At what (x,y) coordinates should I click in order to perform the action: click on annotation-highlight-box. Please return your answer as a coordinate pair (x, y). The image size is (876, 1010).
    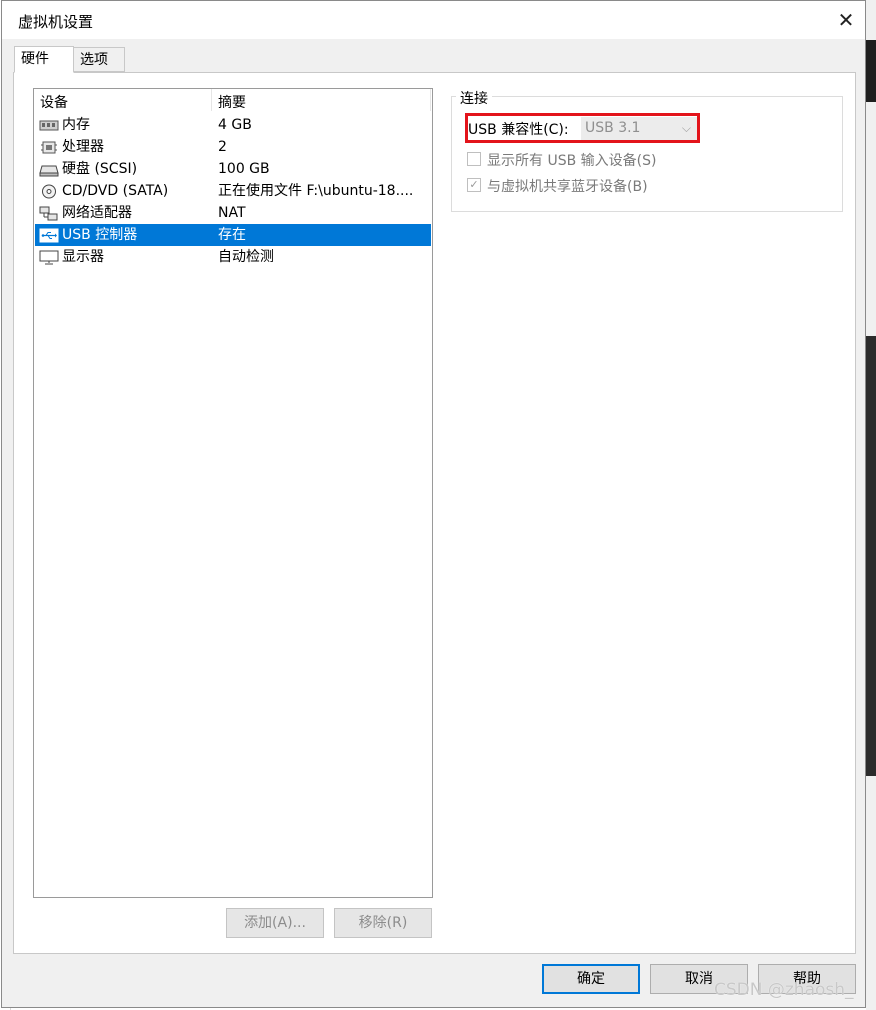
    Looking at the image, I should click on (582, 128).